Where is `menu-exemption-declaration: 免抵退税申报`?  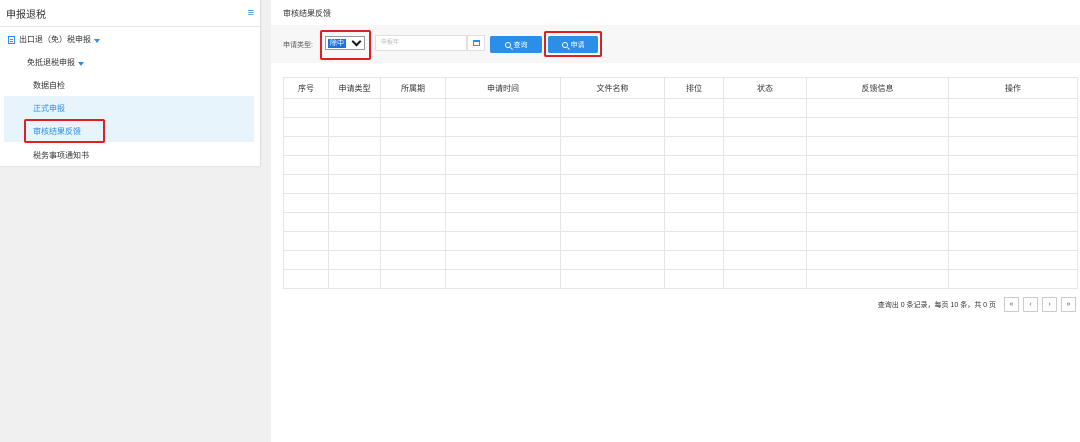 menu-exemption-declaration: 免抵退税申报 is located at coordinates (55, 62).